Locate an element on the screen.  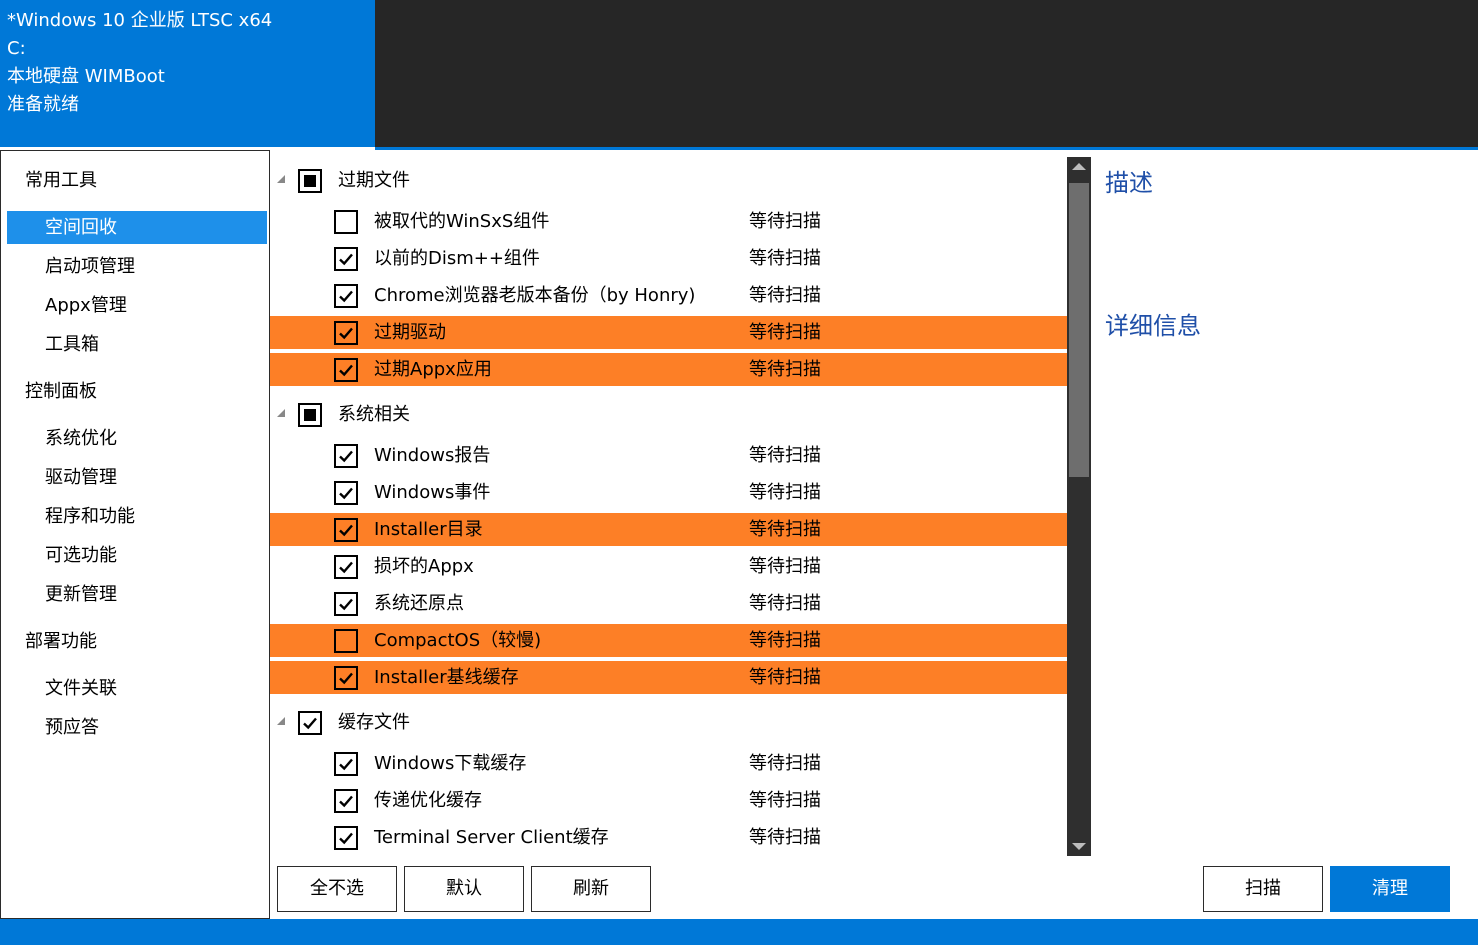
item-label: Windows下载缓存 is located at coordinates (450, 763).